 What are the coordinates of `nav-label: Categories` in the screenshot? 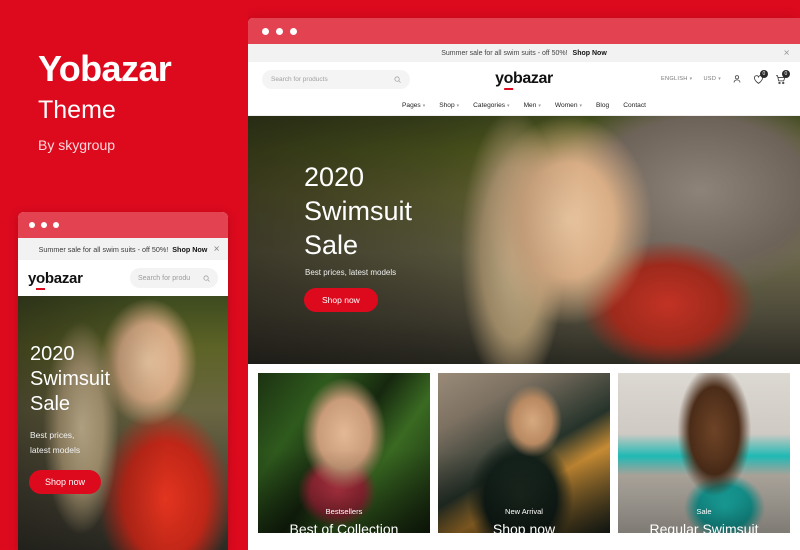 It's located at (489, 105).